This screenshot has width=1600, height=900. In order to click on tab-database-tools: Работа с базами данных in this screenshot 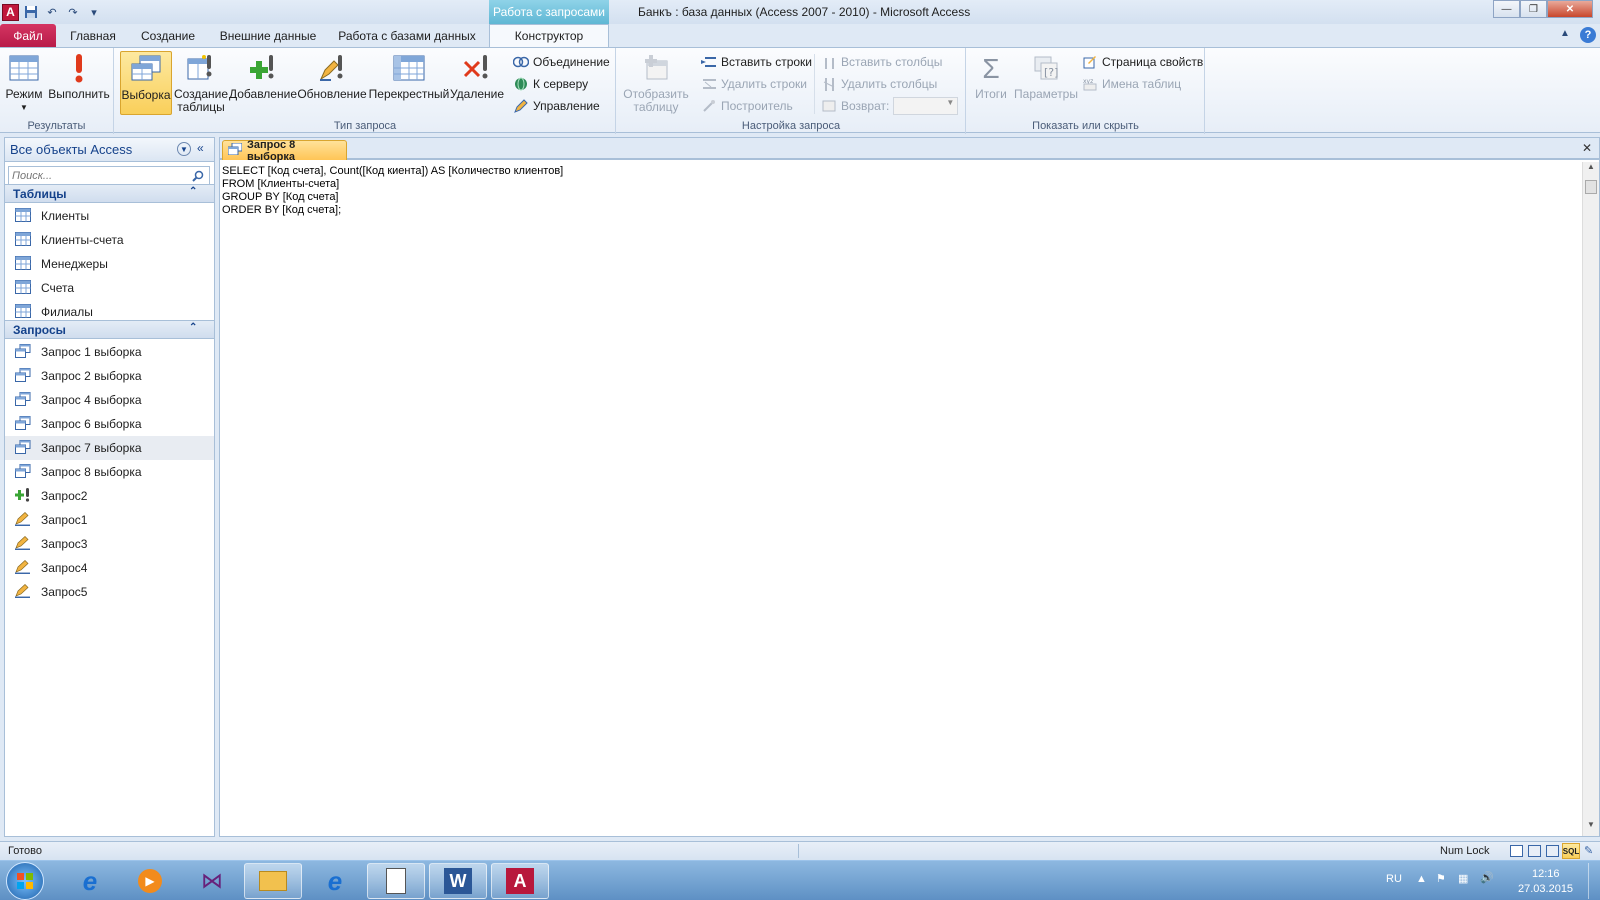, I will do `click(407, 35)`.